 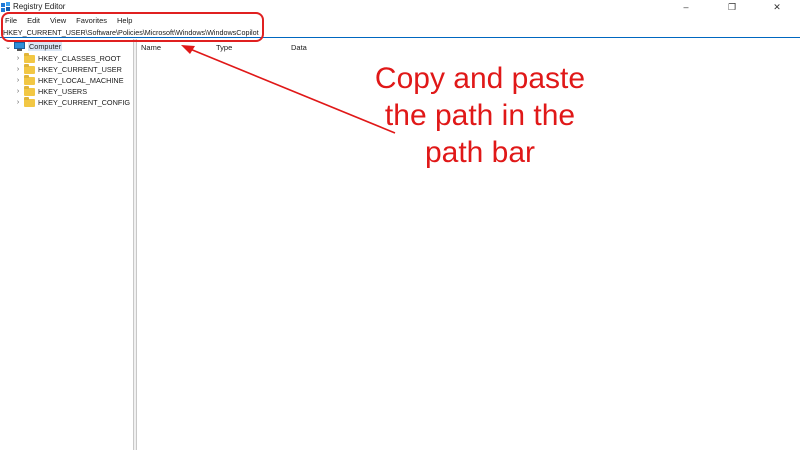 I want to click on tree-node-hkey-local-machine: › HKEY_LOCAL_MACHINE, so click(x=69, y=80).